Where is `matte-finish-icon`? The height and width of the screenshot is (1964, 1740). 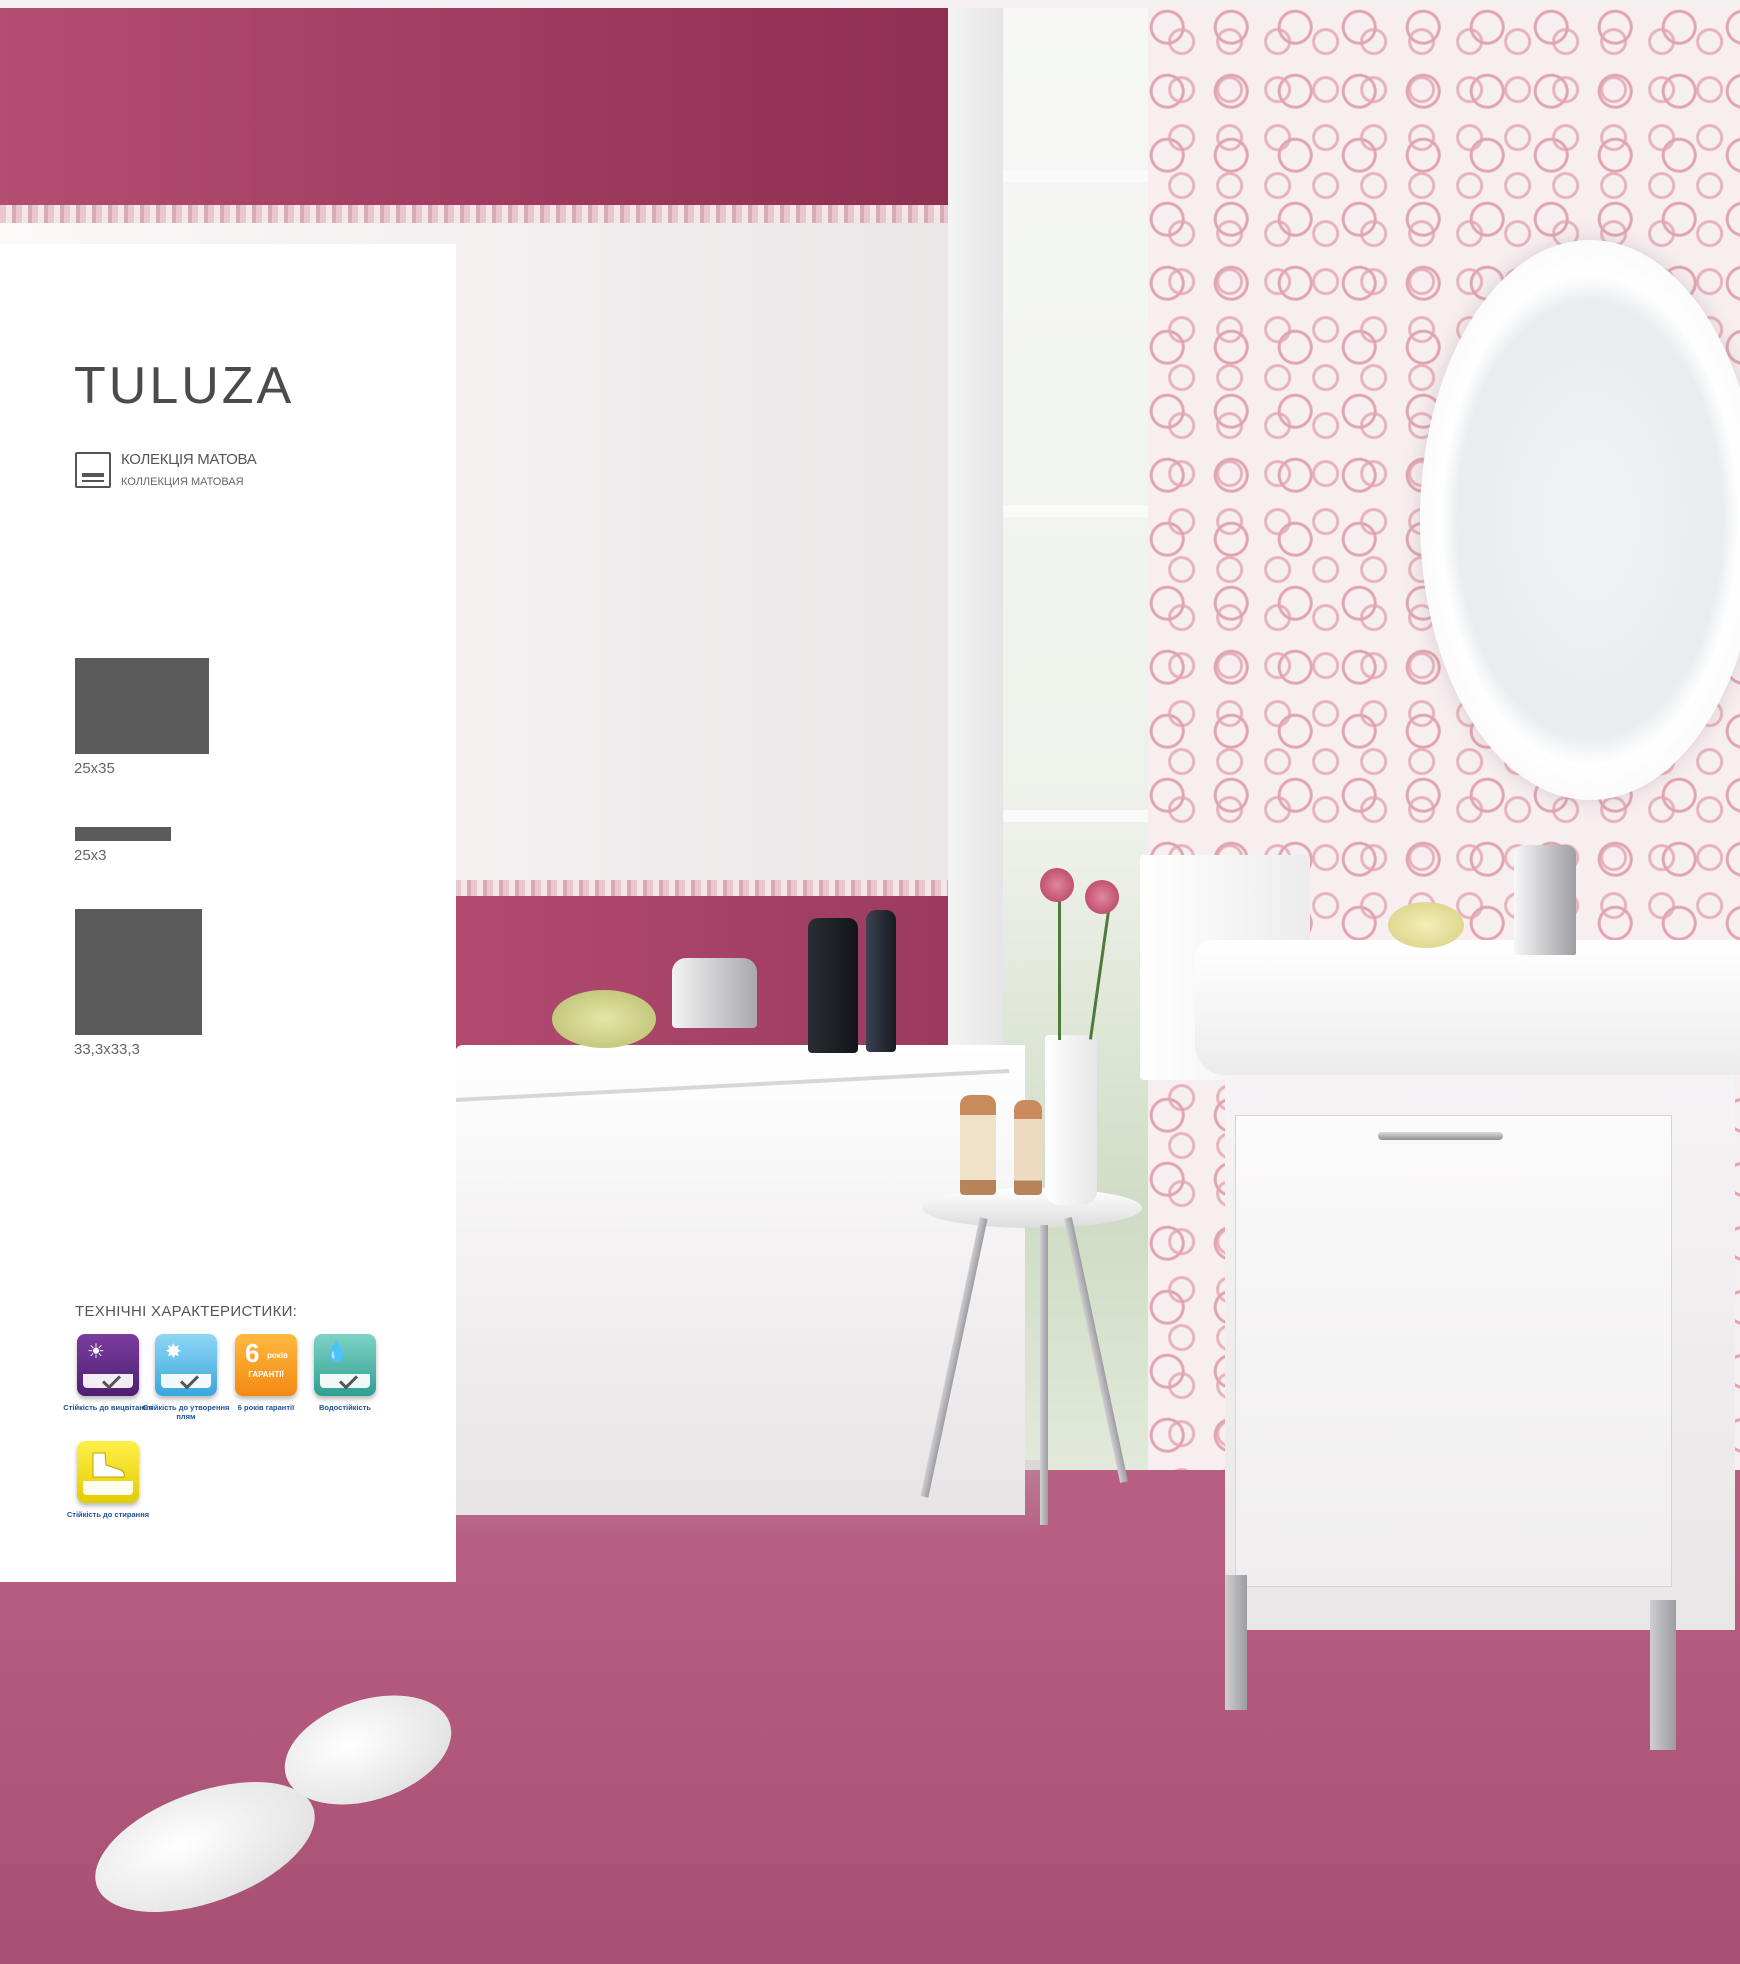
matte-finish-icon is located at coordinates (93, 470).